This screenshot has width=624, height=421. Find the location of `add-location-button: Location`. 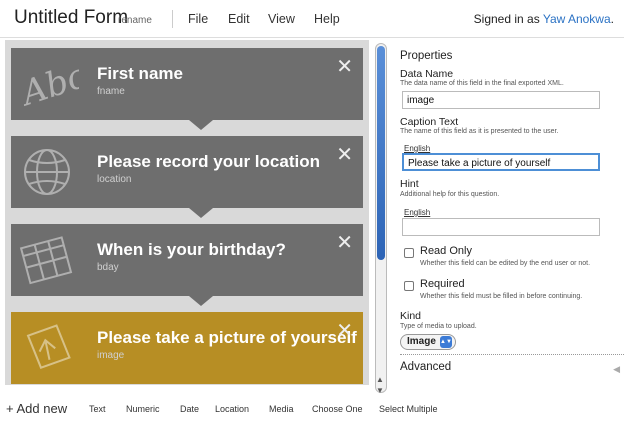

add-location-button: Location is located at coordinates (232, 409).